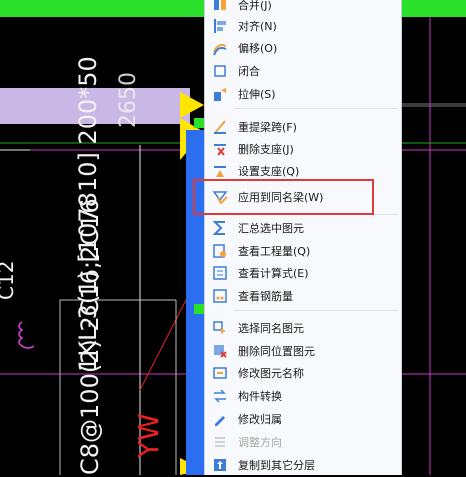 This screenshot has height=477, width=466. Describe the element at coordinates (303, 71) in the screenshot. I see `menu-item-close: 闭合` at that location.